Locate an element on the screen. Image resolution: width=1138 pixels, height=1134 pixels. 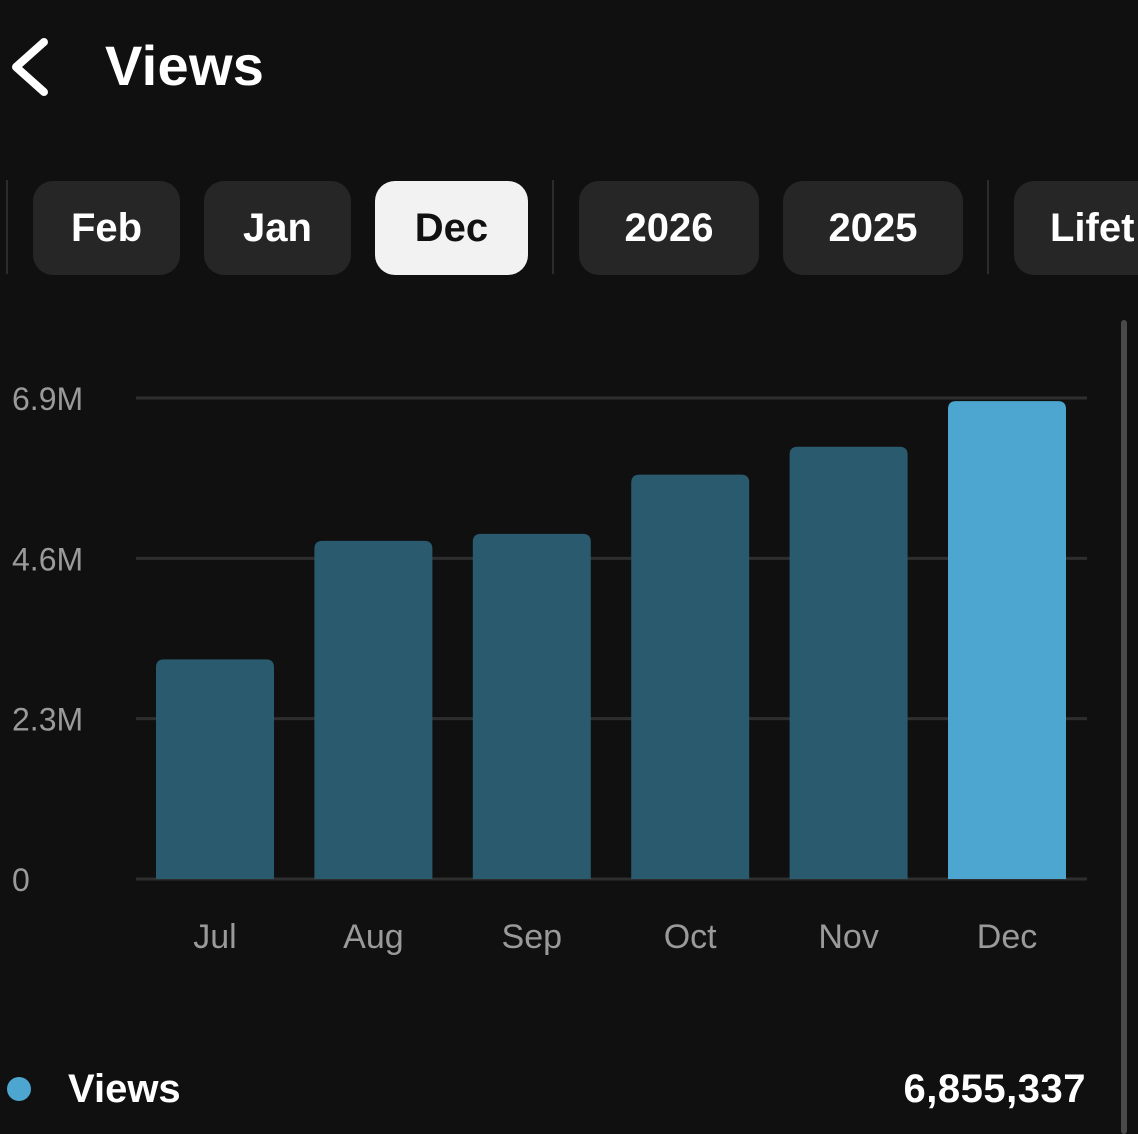
period-jan-button: Jan is located at coordinates (277, 228).